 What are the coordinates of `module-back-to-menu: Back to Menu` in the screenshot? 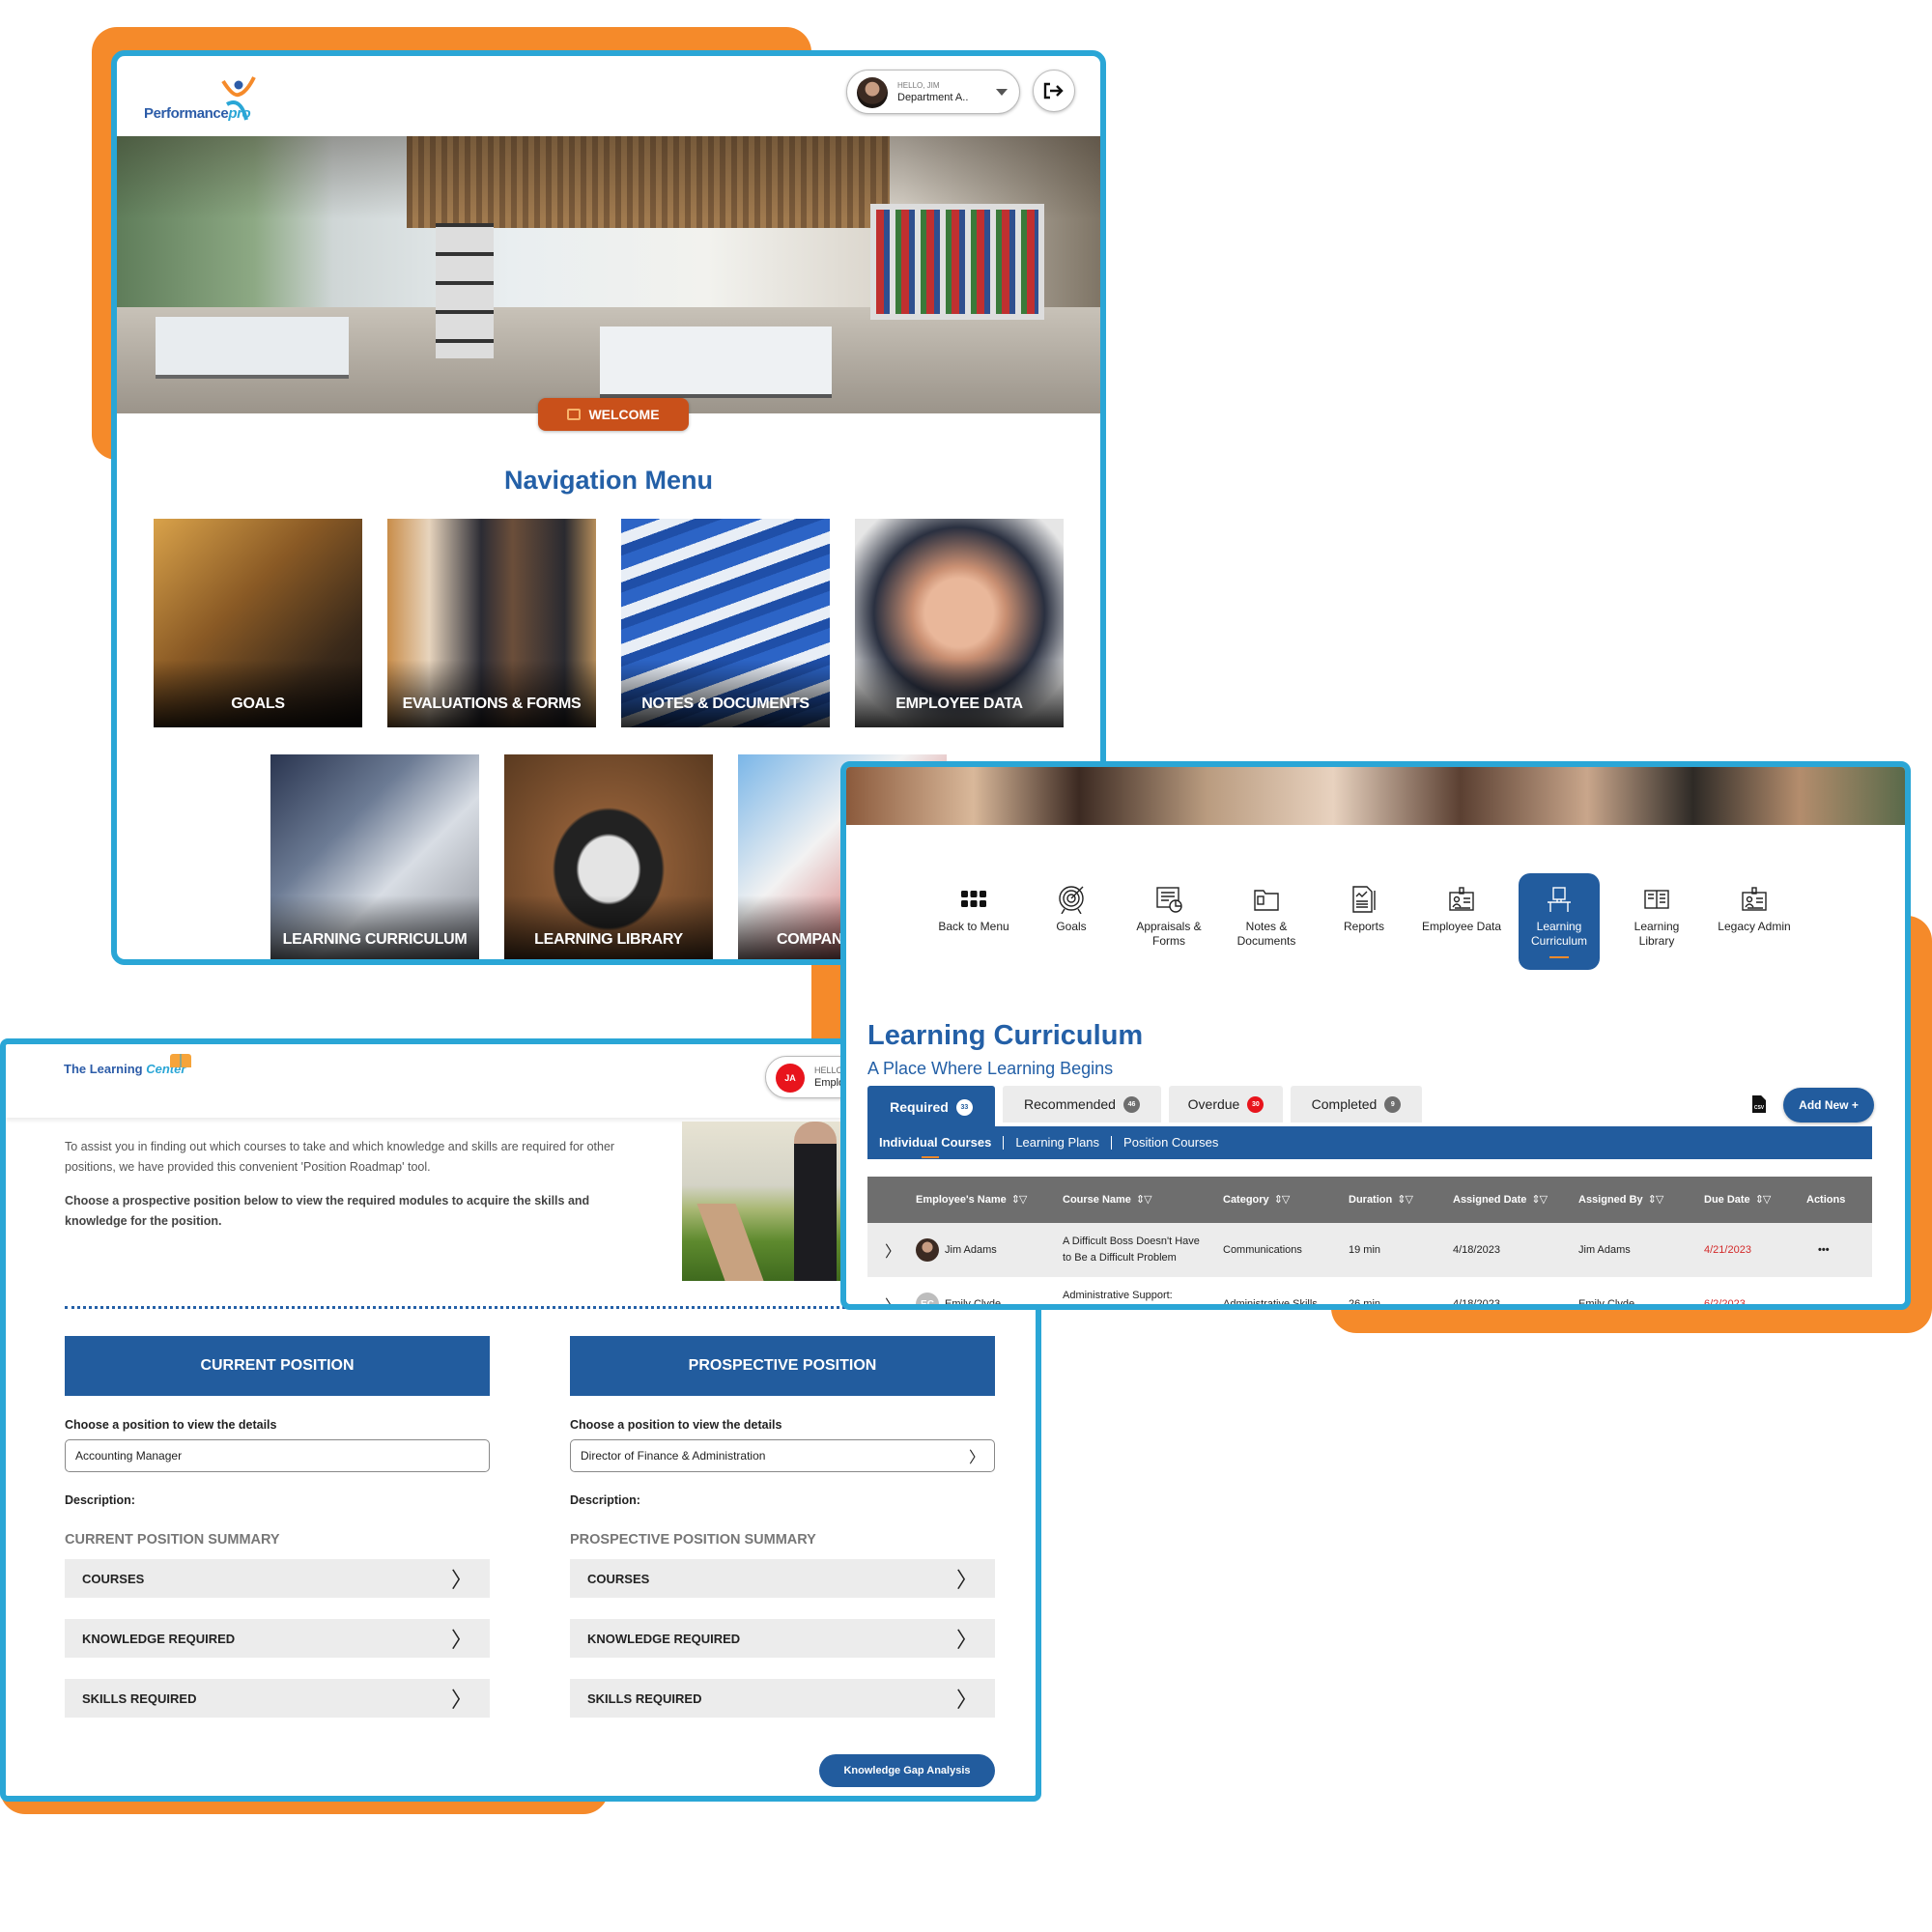 It's located at (973, 921).